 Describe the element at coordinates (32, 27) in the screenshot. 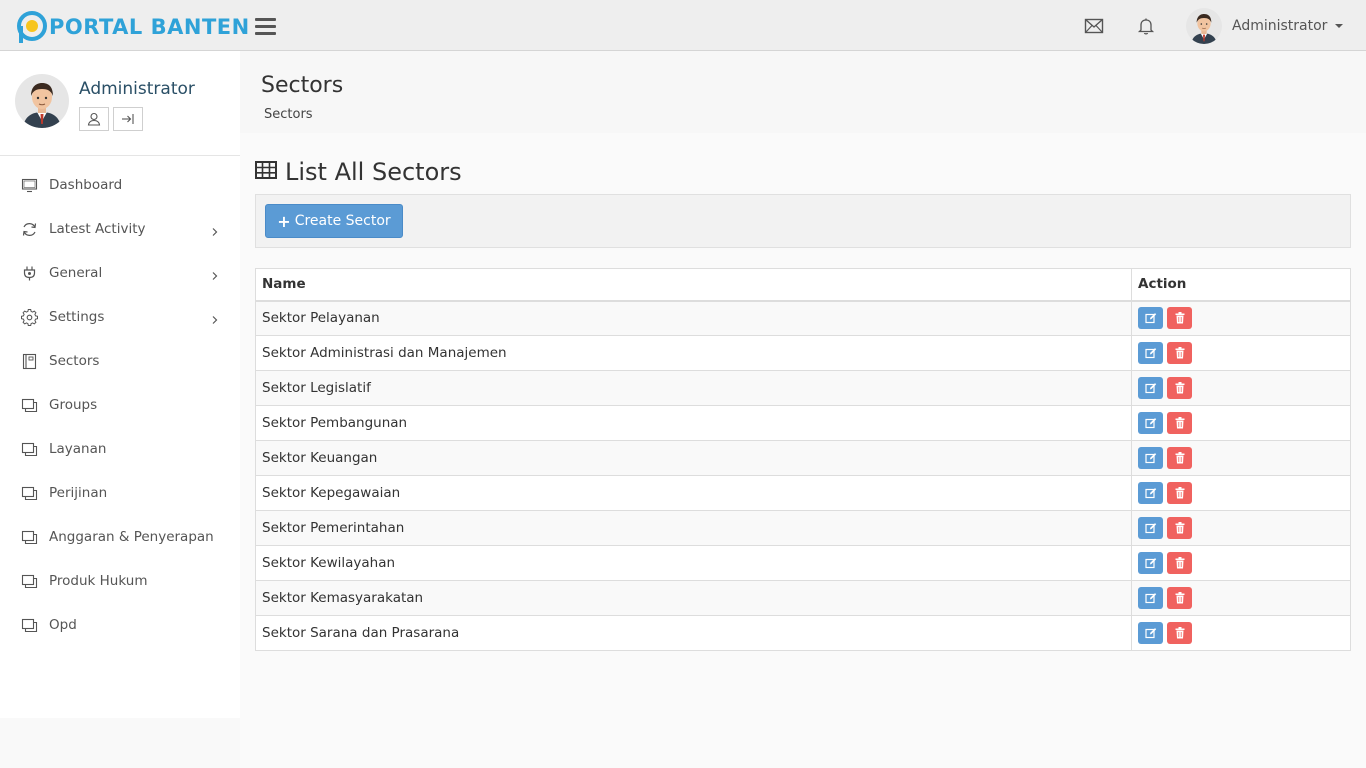

I see `portal-logo-icon` at that location.